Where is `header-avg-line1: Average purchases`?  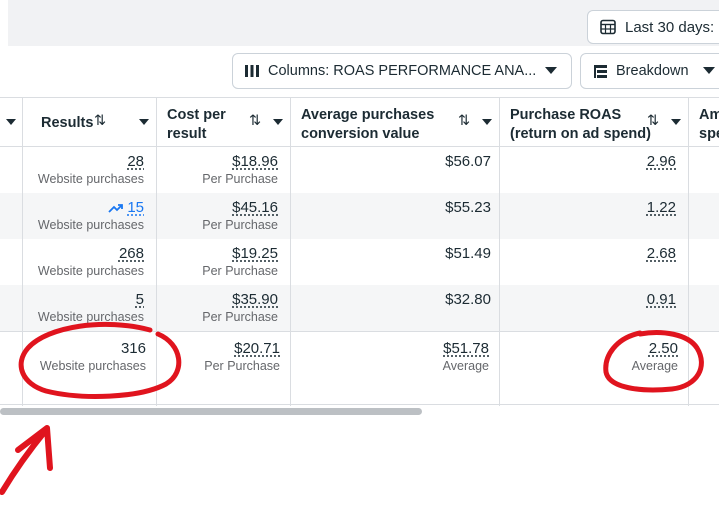
header-avg-line1: Average purchases is located at coordinates (368, 115).